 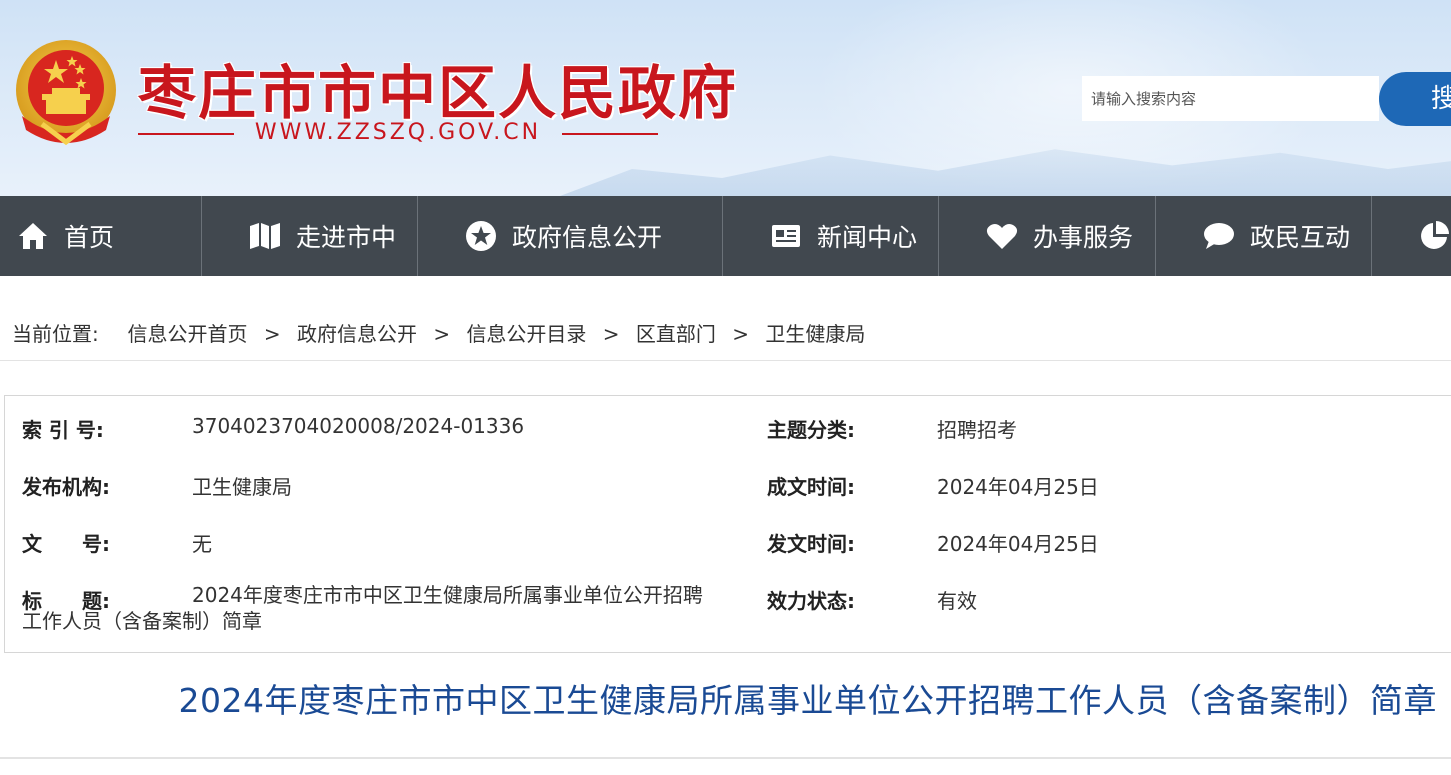 I want to click on index-label: 索 引 号:, so click(x=63, y=430).